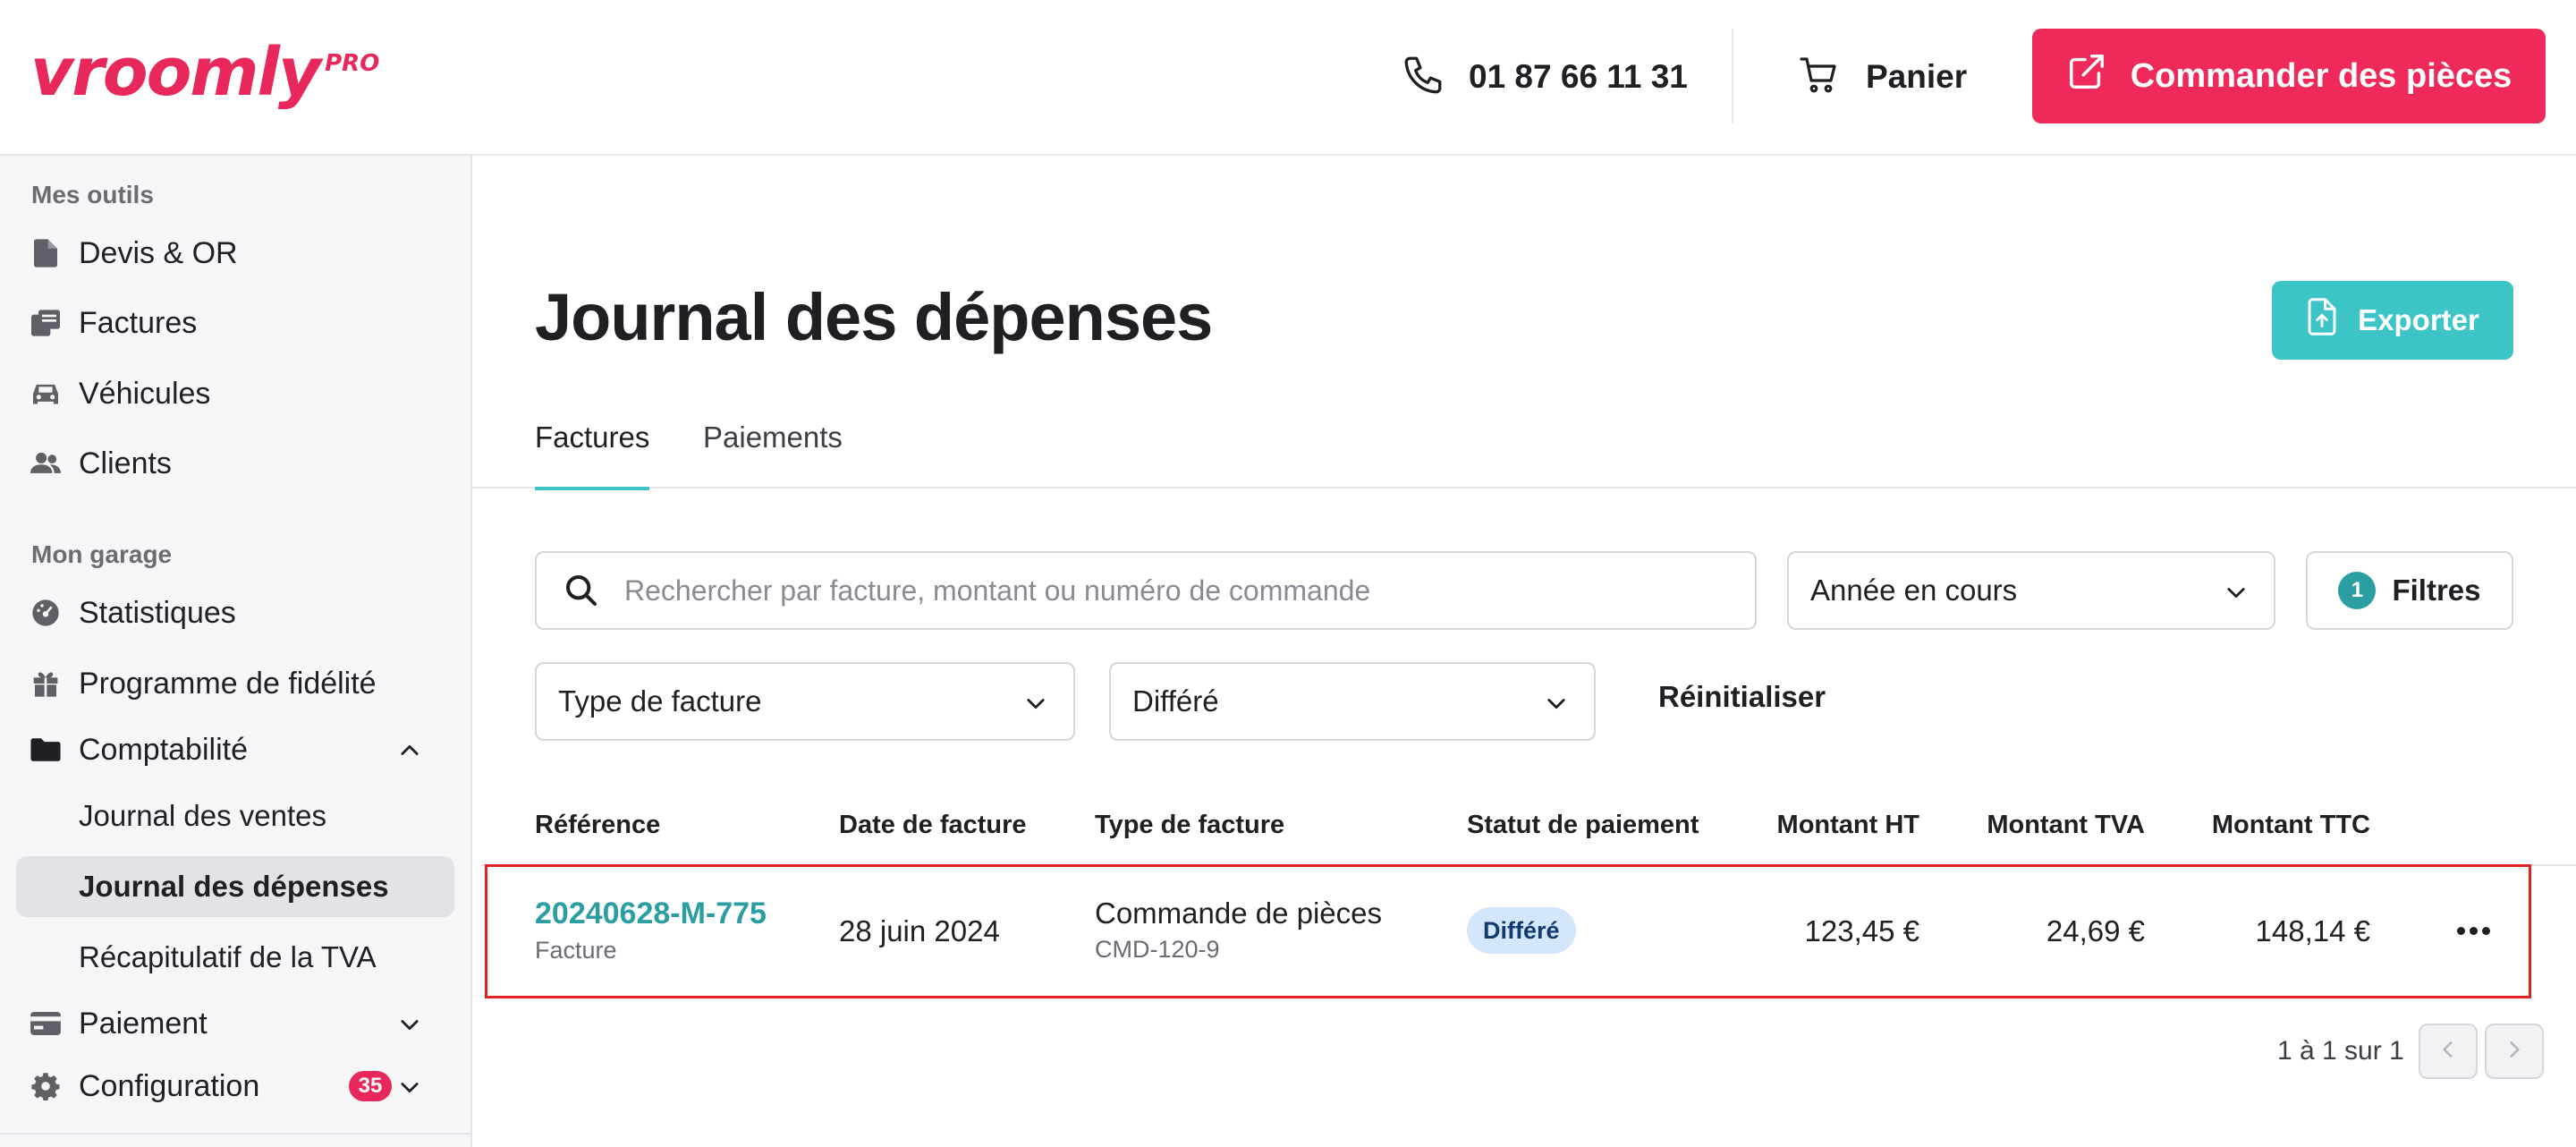 Image resolution: width=2576 pixels, height=1147 pixels. Describe the element at coordinates (370, 1086) in the screenshot. I see `notification-badge: 35` at that location.